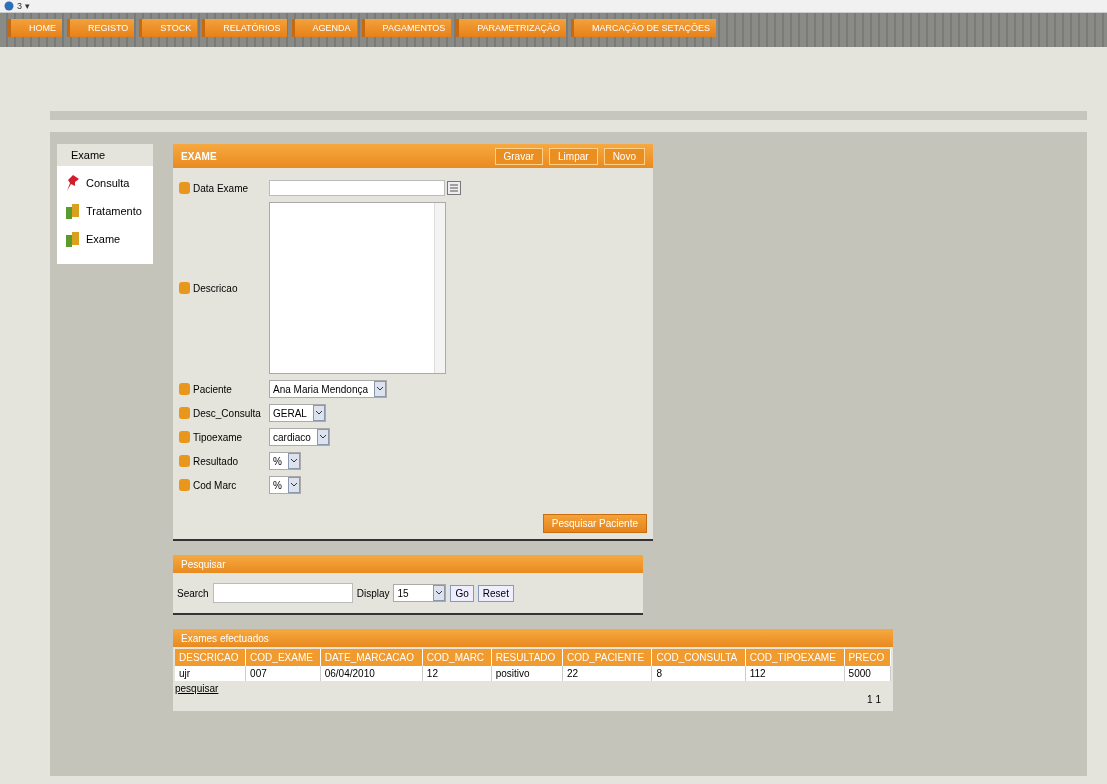 This screenshot has height=784, width=1107. I want to click on table-cell: 8, so click(698, 673).